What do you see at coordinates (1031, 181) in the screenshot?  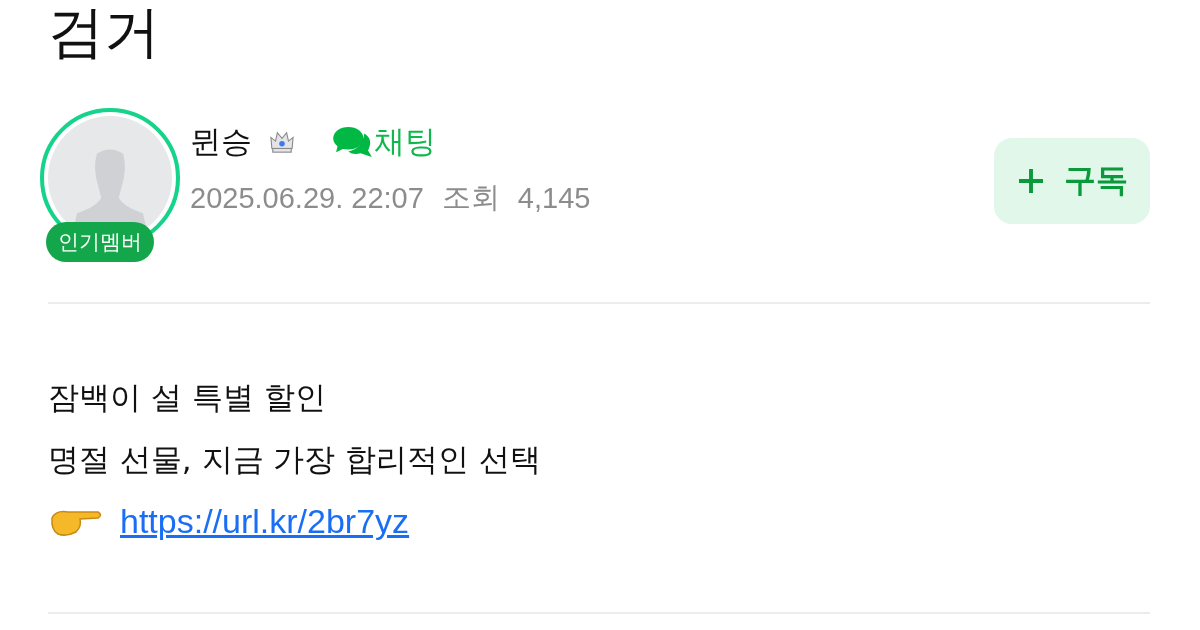 I see `plus-icon` at bounding box center [1031, 181].